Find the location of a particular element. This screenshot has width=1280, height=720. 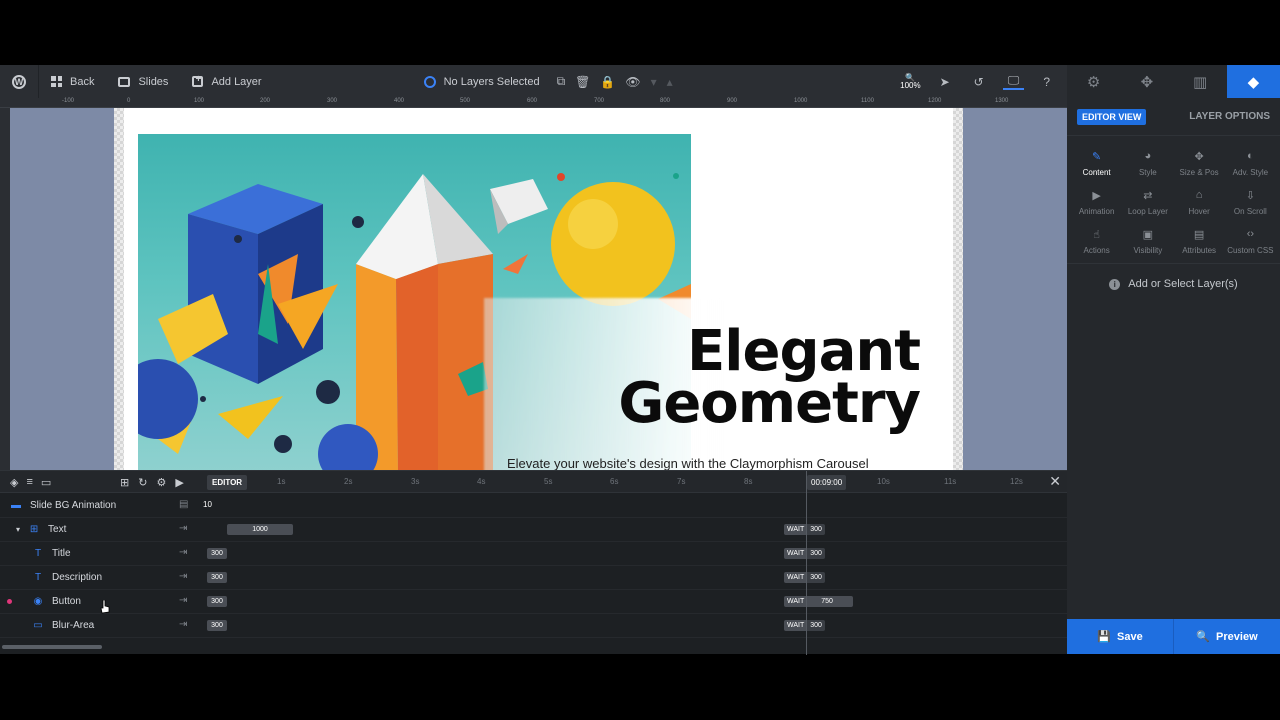

option-content: ✎ Content is located at coordinates (1096, 163).